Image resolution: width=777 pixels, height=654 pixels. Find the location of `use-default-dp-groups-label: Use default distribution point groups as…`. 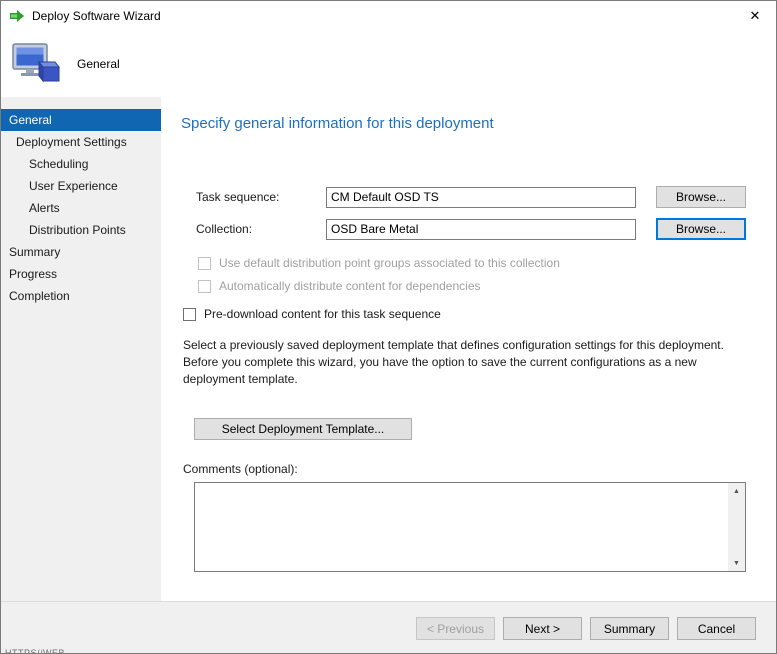

use-default-dp-groups-label: Use default distribution point groups as… is located at coordinates (389, 263).